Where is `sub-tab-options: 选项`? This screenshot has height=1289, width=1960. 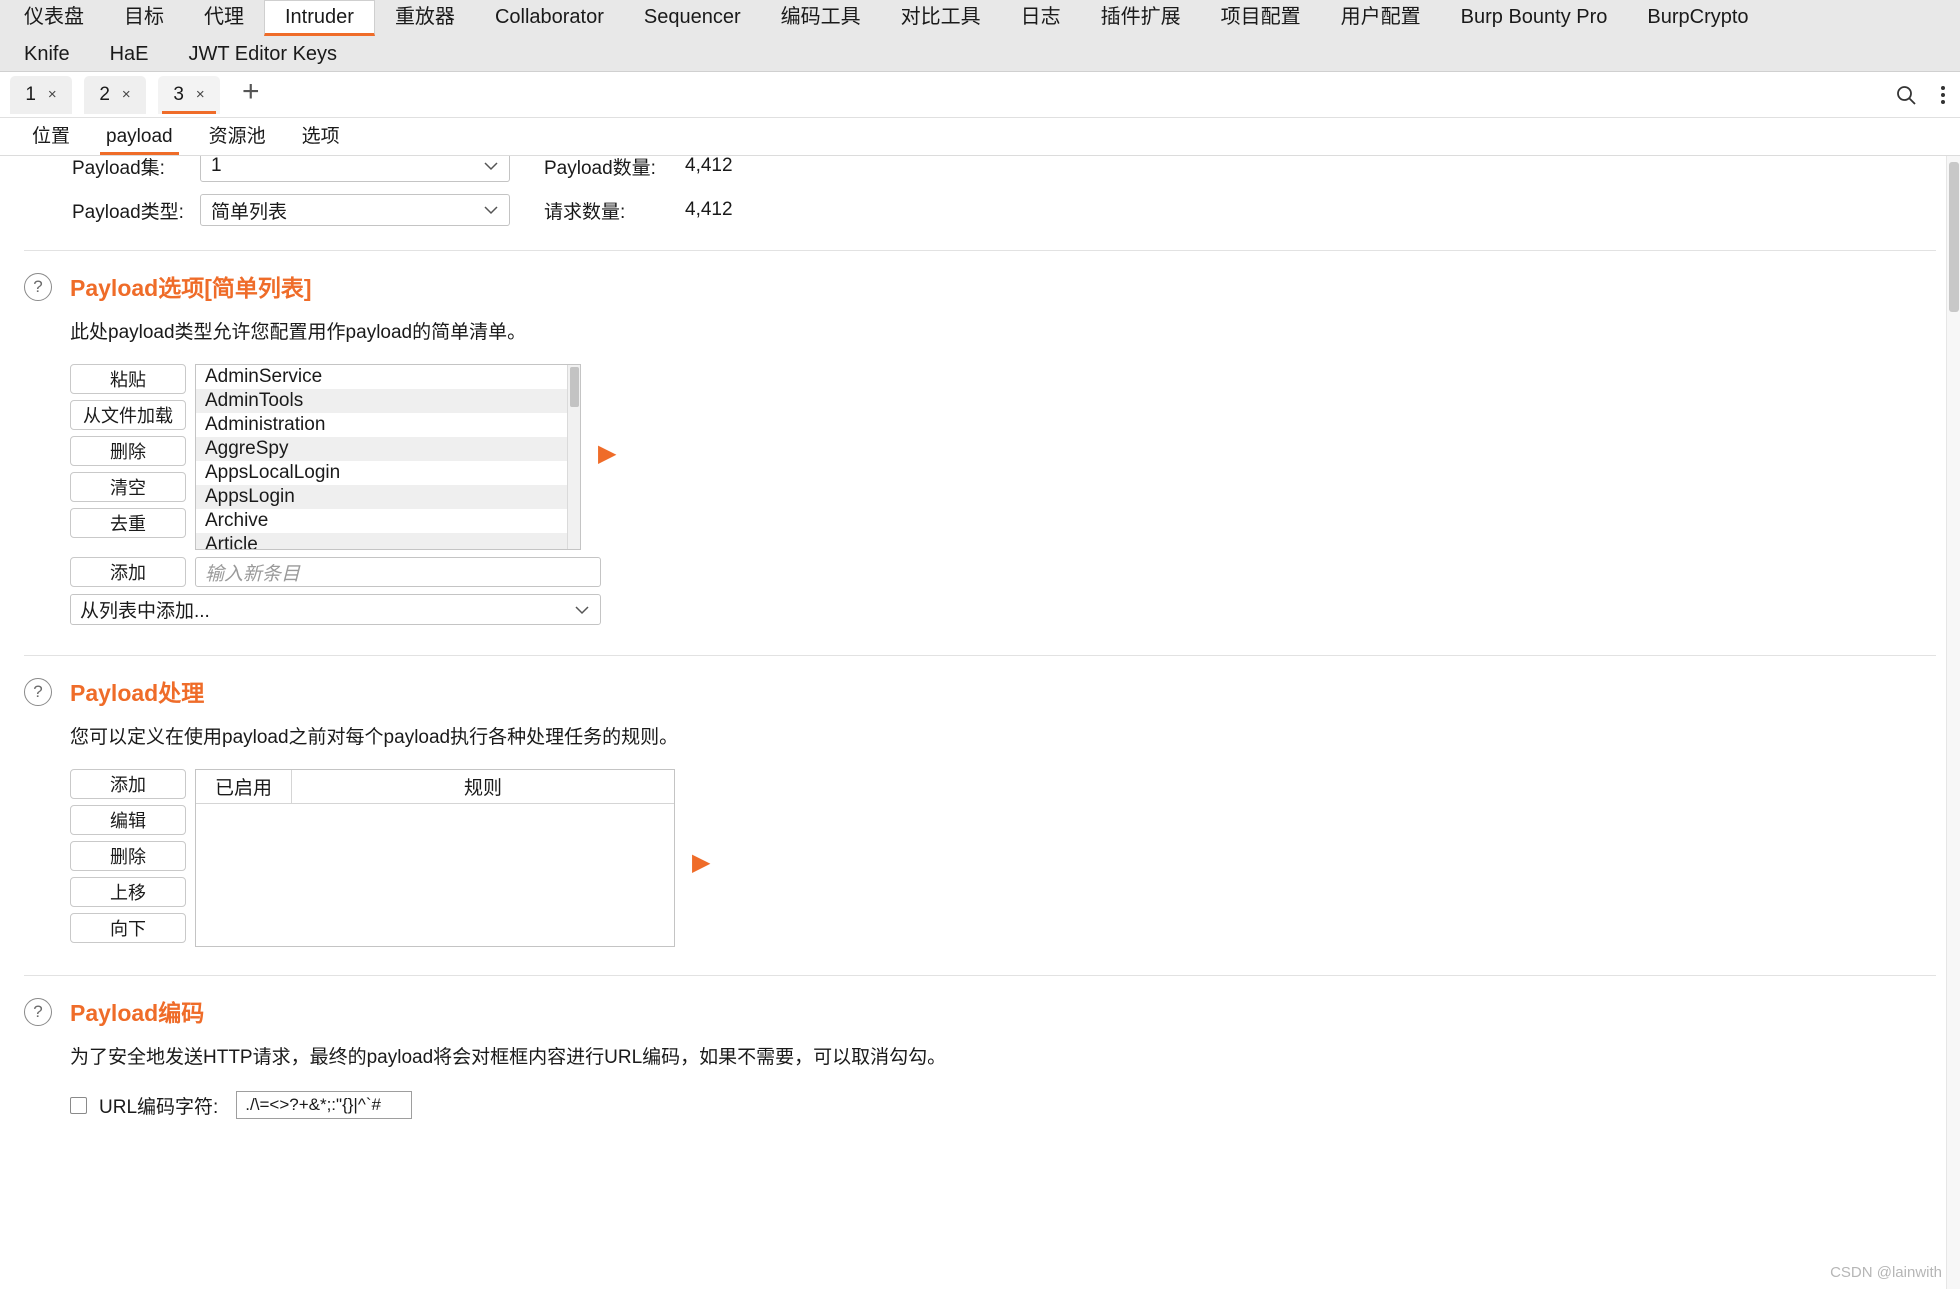
sub-tab-options: 选项 is located at coordinates (321, 138).